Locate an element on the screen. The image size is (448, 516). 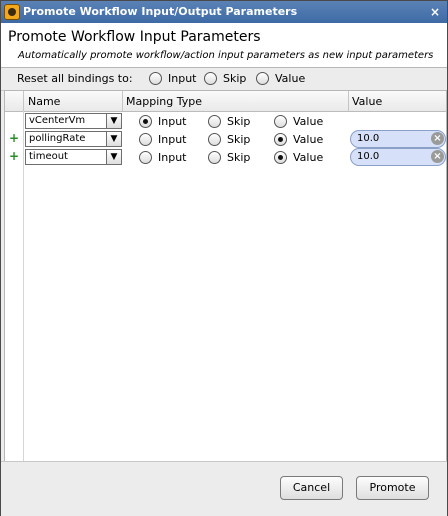
table-header: Name Mapping Type Value is located at coordinates (225, 101).